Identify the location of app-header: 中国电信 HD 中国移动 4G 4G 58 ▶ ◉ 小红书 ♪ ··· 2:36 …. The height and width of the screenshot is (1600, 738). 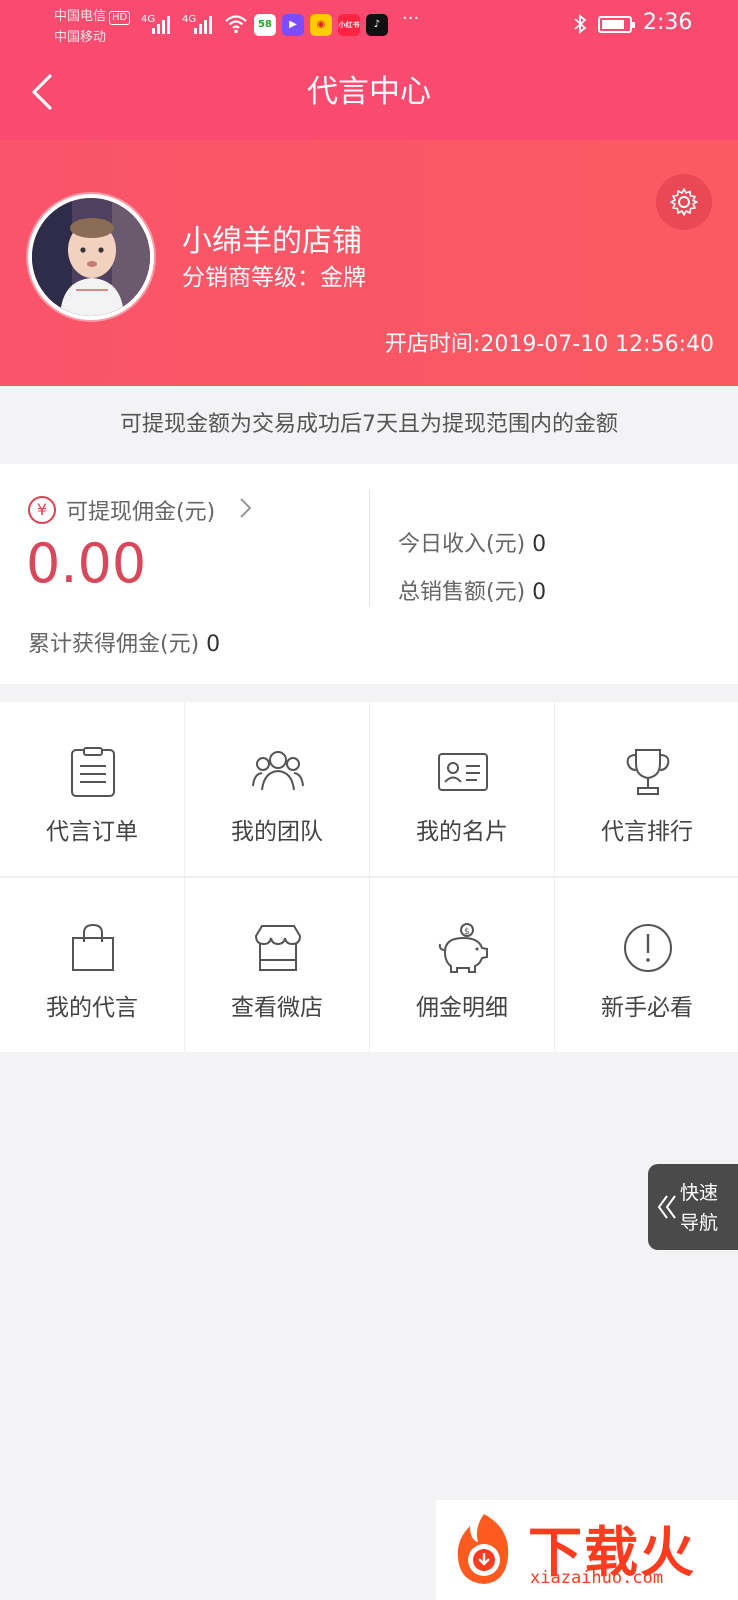
(369, 70).